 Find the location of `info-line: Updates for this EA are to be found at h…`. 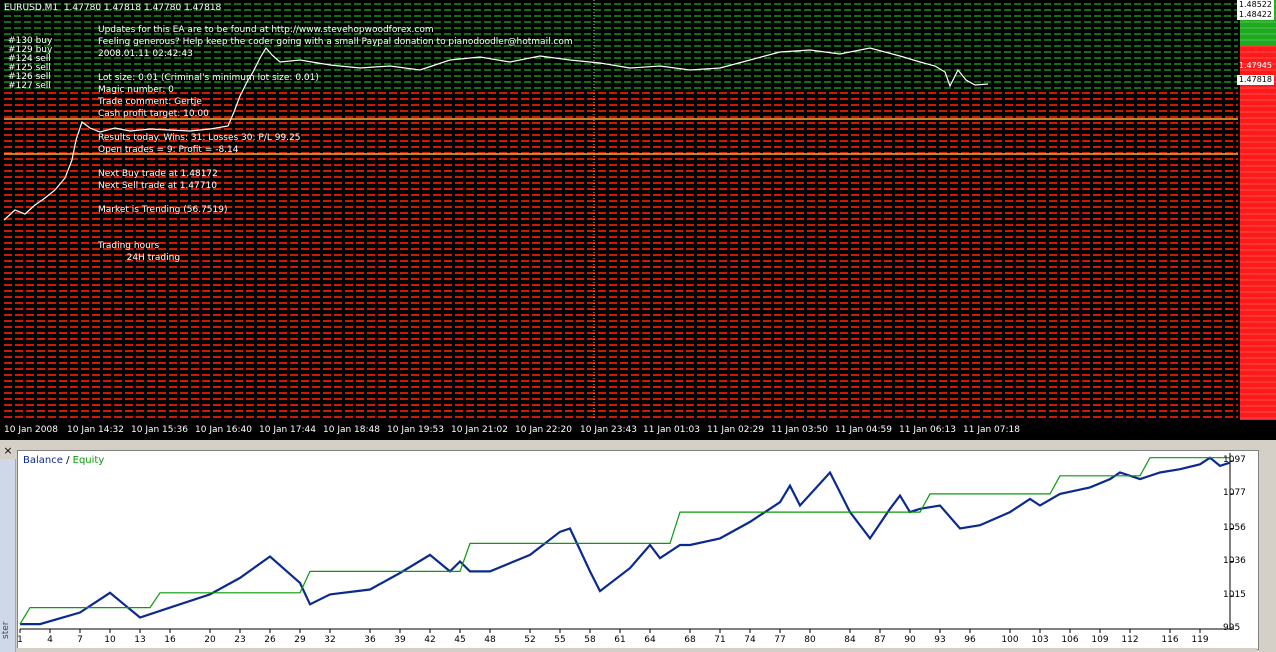

info-line: Updates for this EA are to be found at h… is located at coordinates (266, 30).